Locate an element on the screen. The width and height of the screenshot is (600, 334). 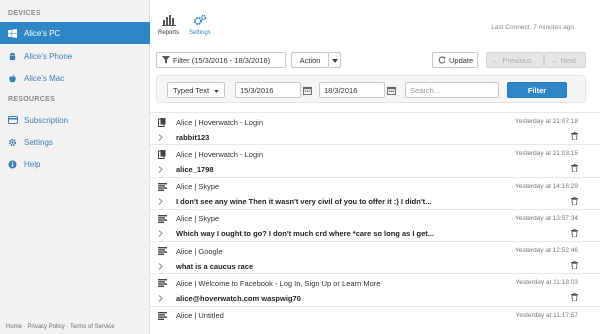
date-from-field: 15/3/2016 is located at coordinates (268, 90).